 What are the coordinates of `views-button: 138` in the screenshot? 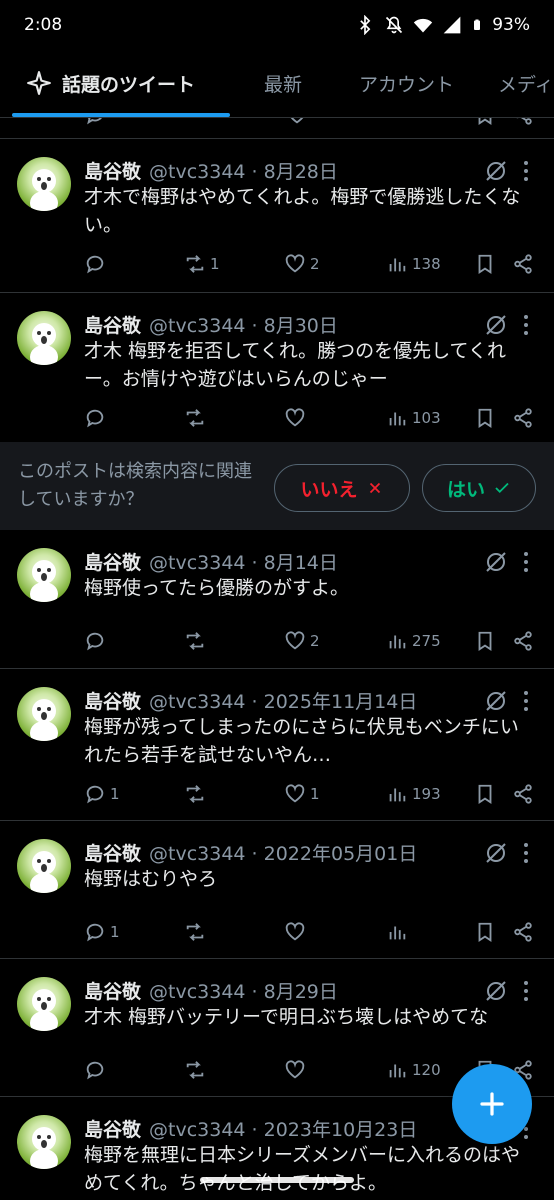 It's located at (413, 264).